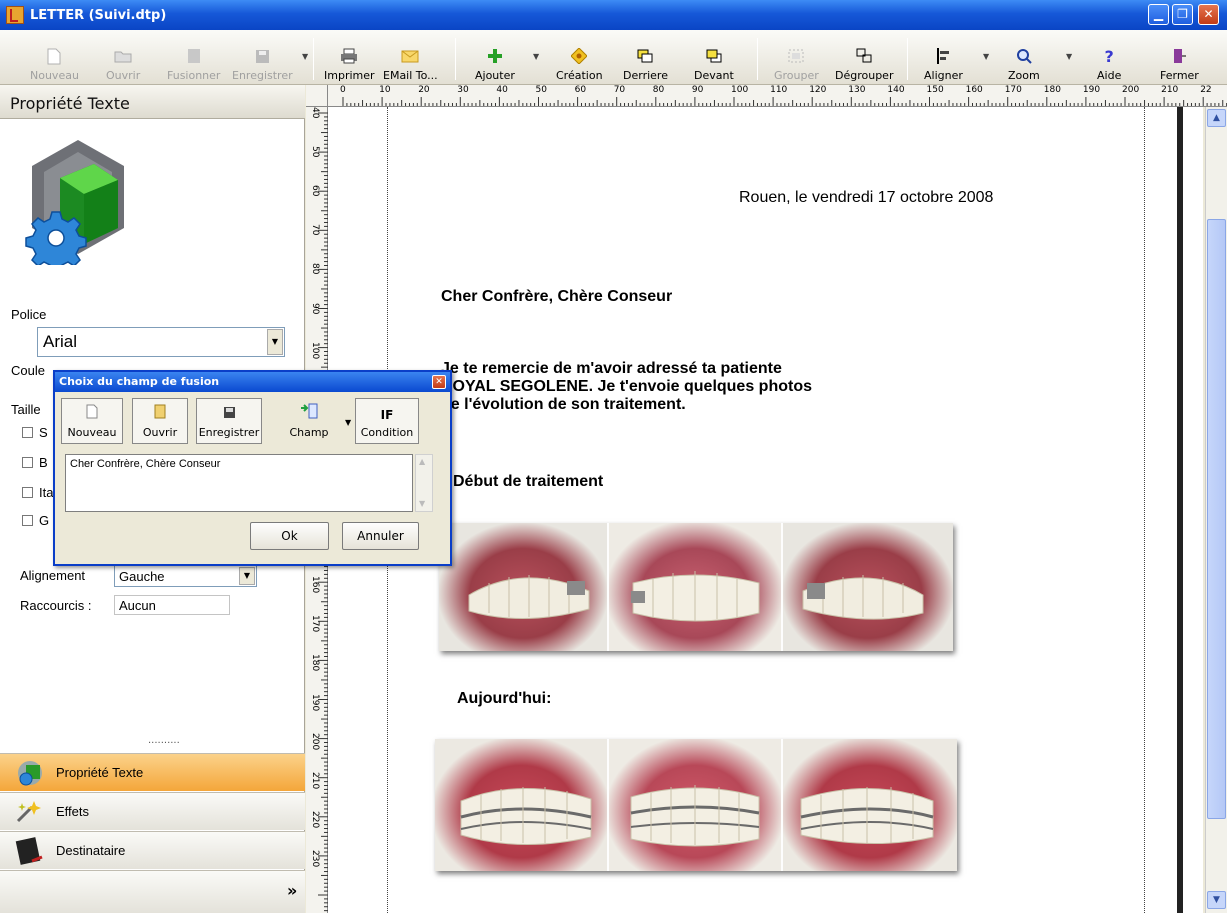 The width and height of the screenshot is (1227, 913). What do you see at coordinates (658, 90) in the screenshot?
I see `ruler-label: 80` at bounding box center [658, 90].